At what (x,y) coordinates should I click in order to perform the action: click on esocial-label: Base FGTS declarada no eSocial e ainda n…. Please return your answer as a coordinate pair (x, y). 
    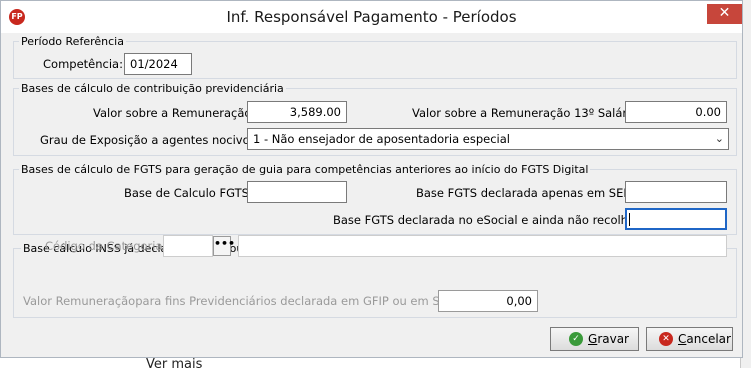
    Looking at the image, I should click on (491, 220).